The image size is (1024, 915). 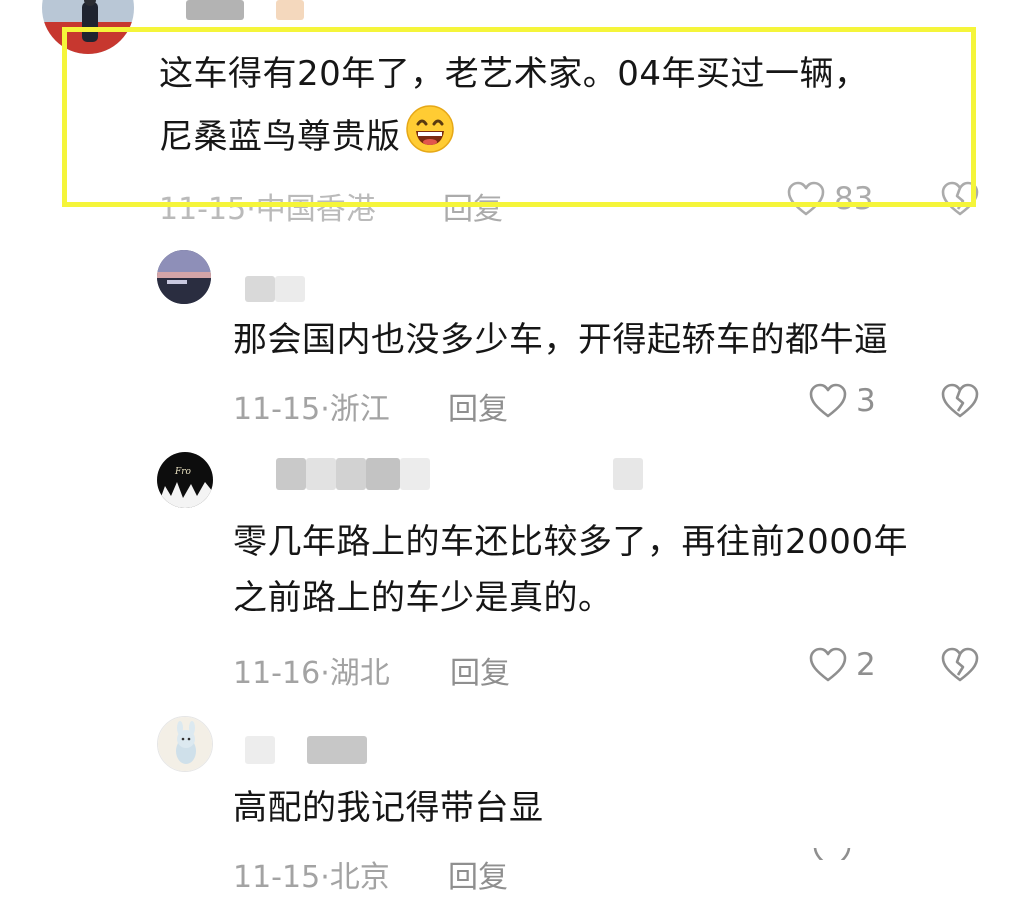 What do you see at coordinates (854, 199) in the screenshot?
I see `like-count: 83` at bounding box center [854, 199].